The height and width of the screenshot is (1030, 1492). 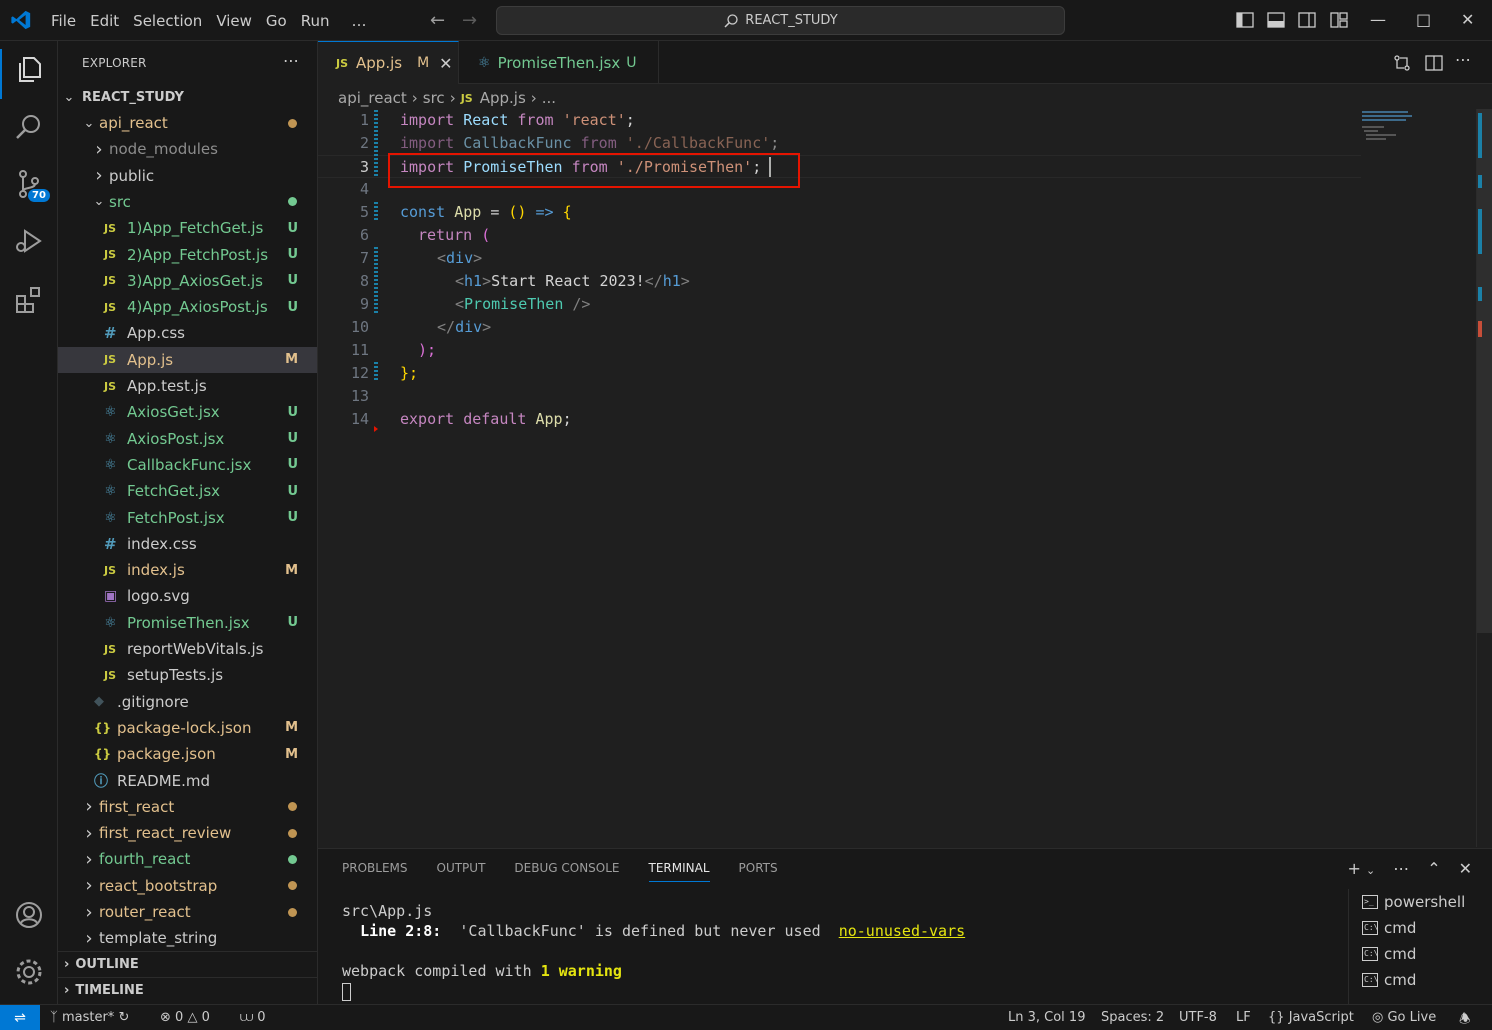 What do you see at coordinates (1433, 868) in the screenshot?
I see `maximize-panel-icon: ⌃` at bounding box center [1433, 868].